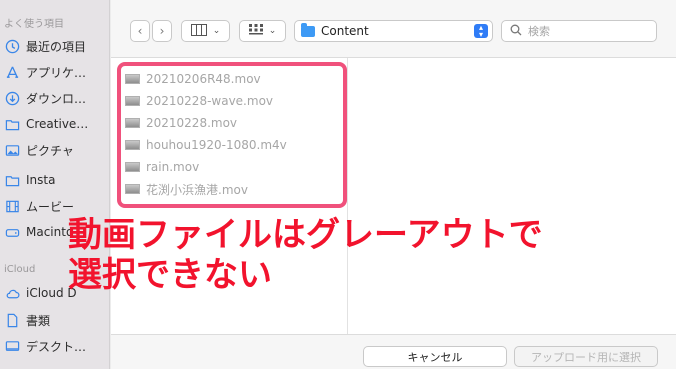 The width and height of the screenshot is (676, 369). What do you see at coordinates (50, 206) in the screenshot?
I see `sidebar-item-label: ムービー` at bounding box center [50, 206].